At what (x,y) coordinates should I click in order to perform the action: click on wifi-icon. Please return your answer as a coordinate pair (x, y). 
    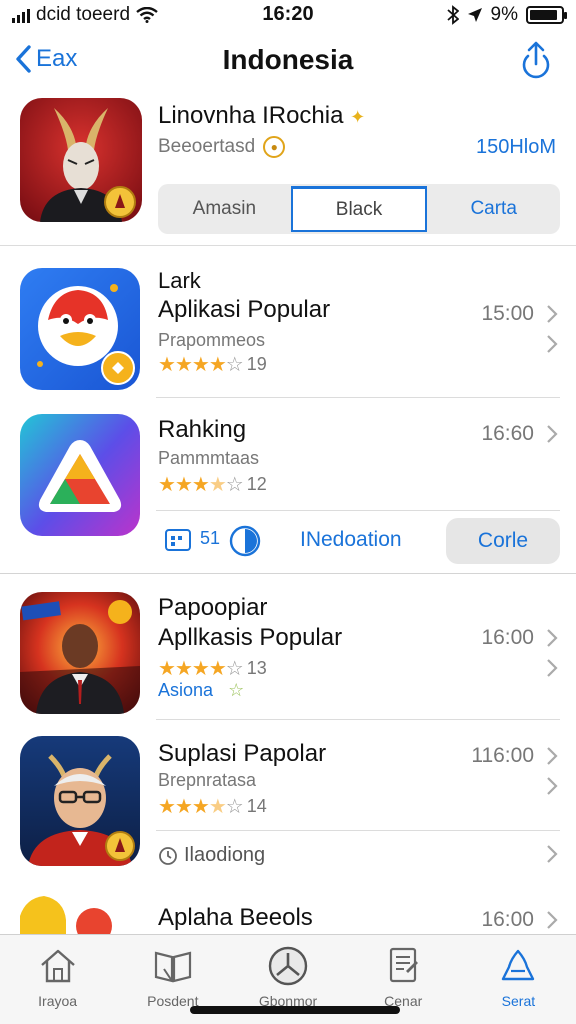
    Looking at the image, I should click on (147, 15).